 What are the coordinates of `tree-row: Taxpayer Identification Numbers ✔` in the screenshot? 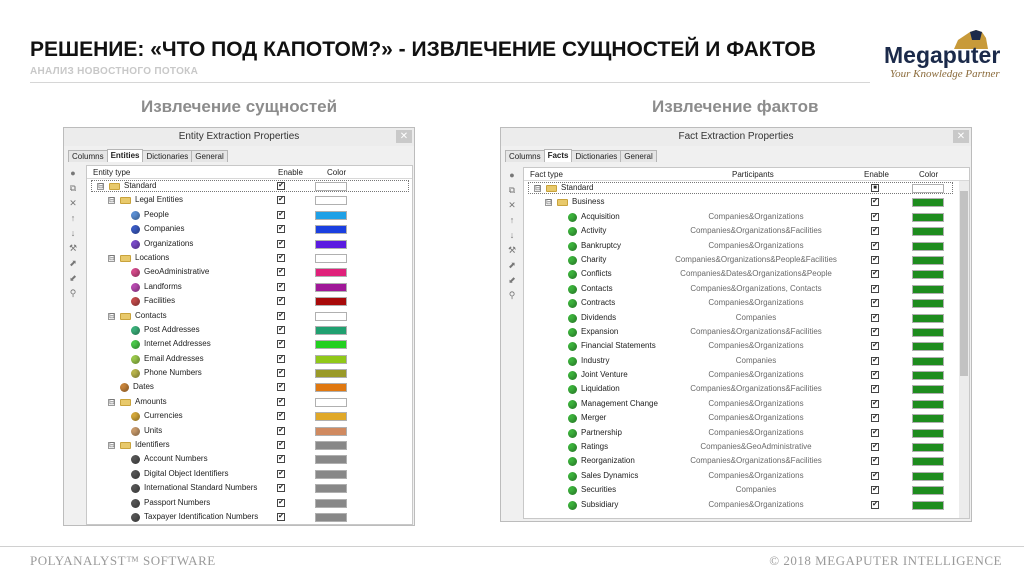 It's located at (249, 517).